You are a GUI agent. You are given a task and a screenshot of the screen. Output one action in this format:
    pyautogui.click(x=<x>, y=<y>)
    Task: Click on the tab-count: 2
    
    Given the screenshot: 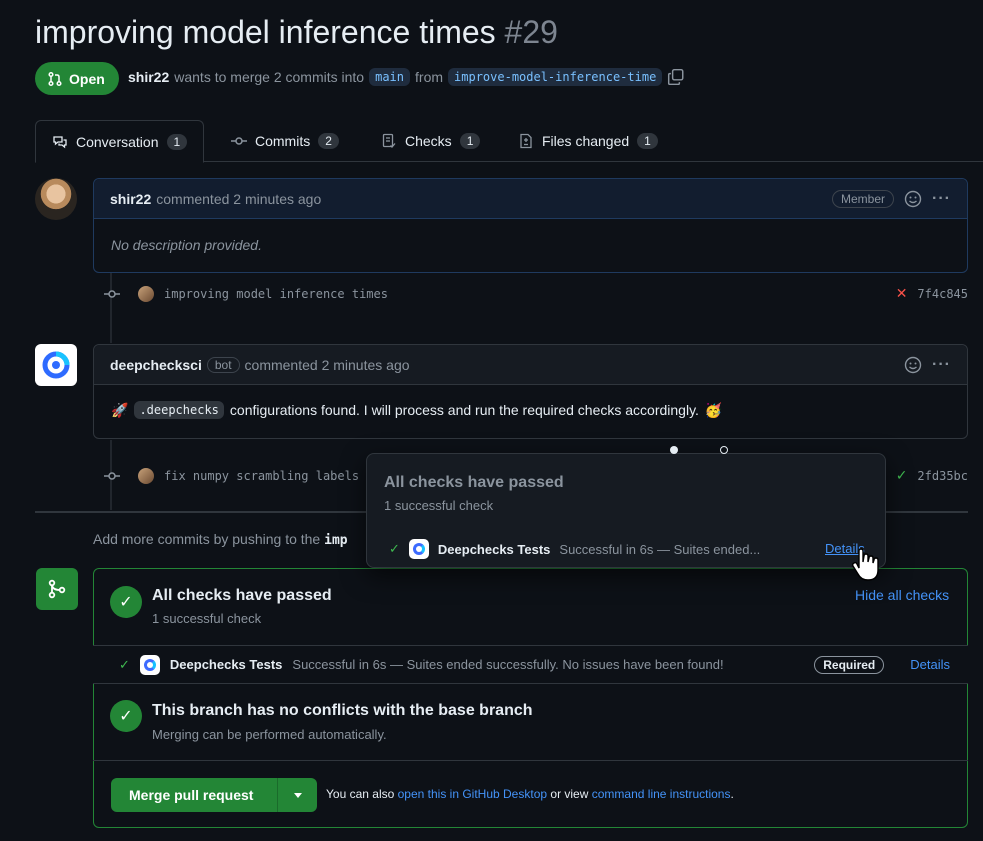 What is the action you would take?
    pyautogui.click(x=328, y=141)
    